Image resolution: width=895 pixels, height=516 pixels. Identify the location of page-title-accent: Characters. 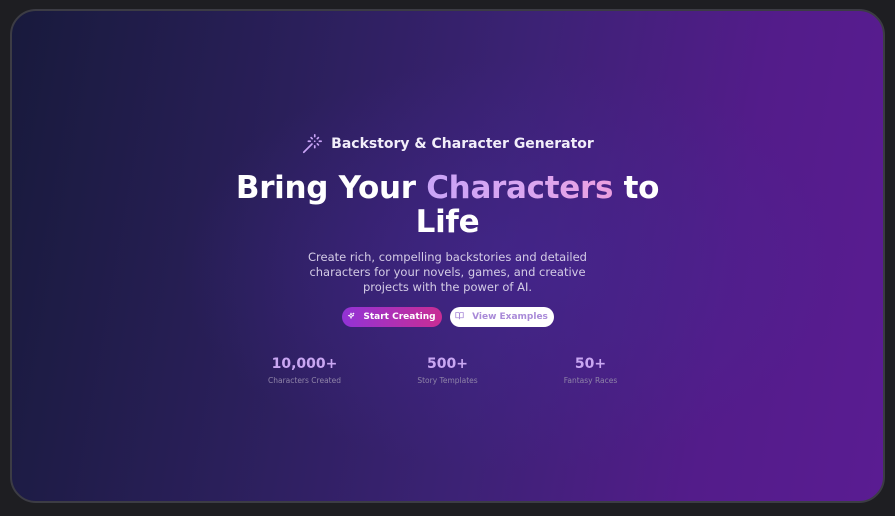
(520, 188).